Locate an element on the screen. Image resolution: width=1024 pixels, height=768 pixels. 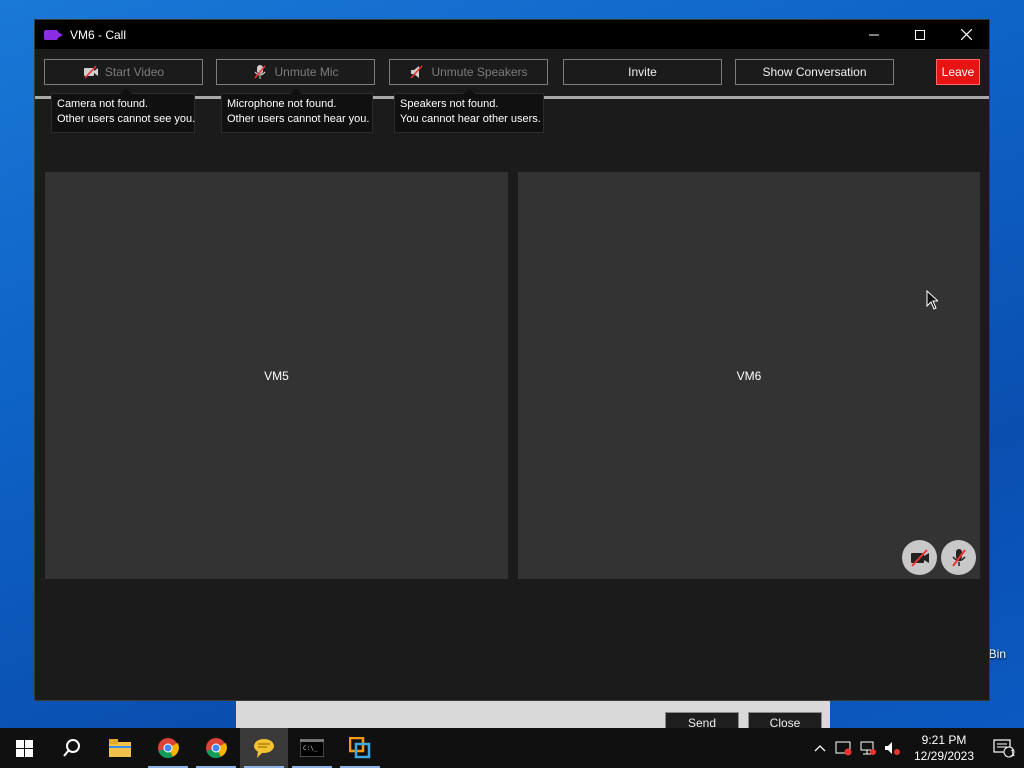
start-button is located at coordinates (24, 748).